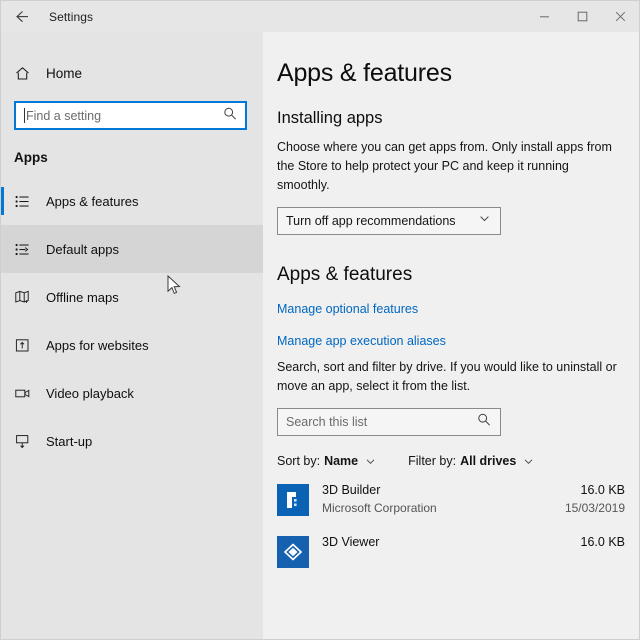 Image resolution: width=640 pixels, height=640 pixels. I want to click on sidebar-item-offline-maps: Offline maps, so click(132, 297).